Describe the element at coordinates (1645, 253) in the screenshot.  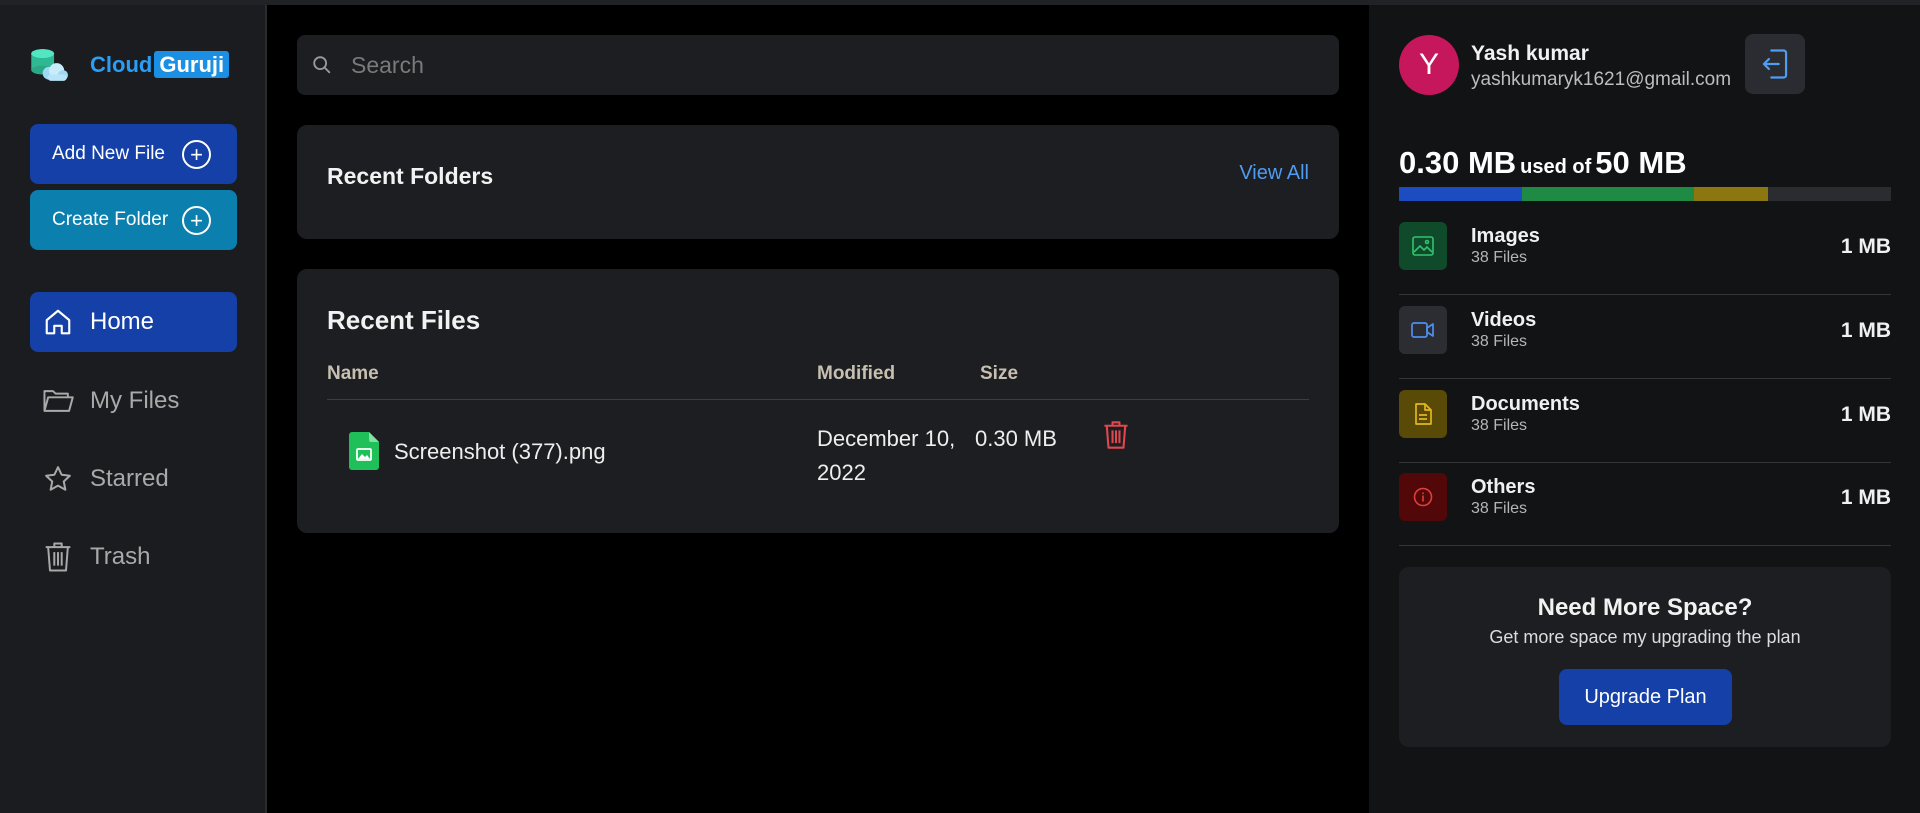
I see `category-images: Images 38 Files 1 MB` at that location.